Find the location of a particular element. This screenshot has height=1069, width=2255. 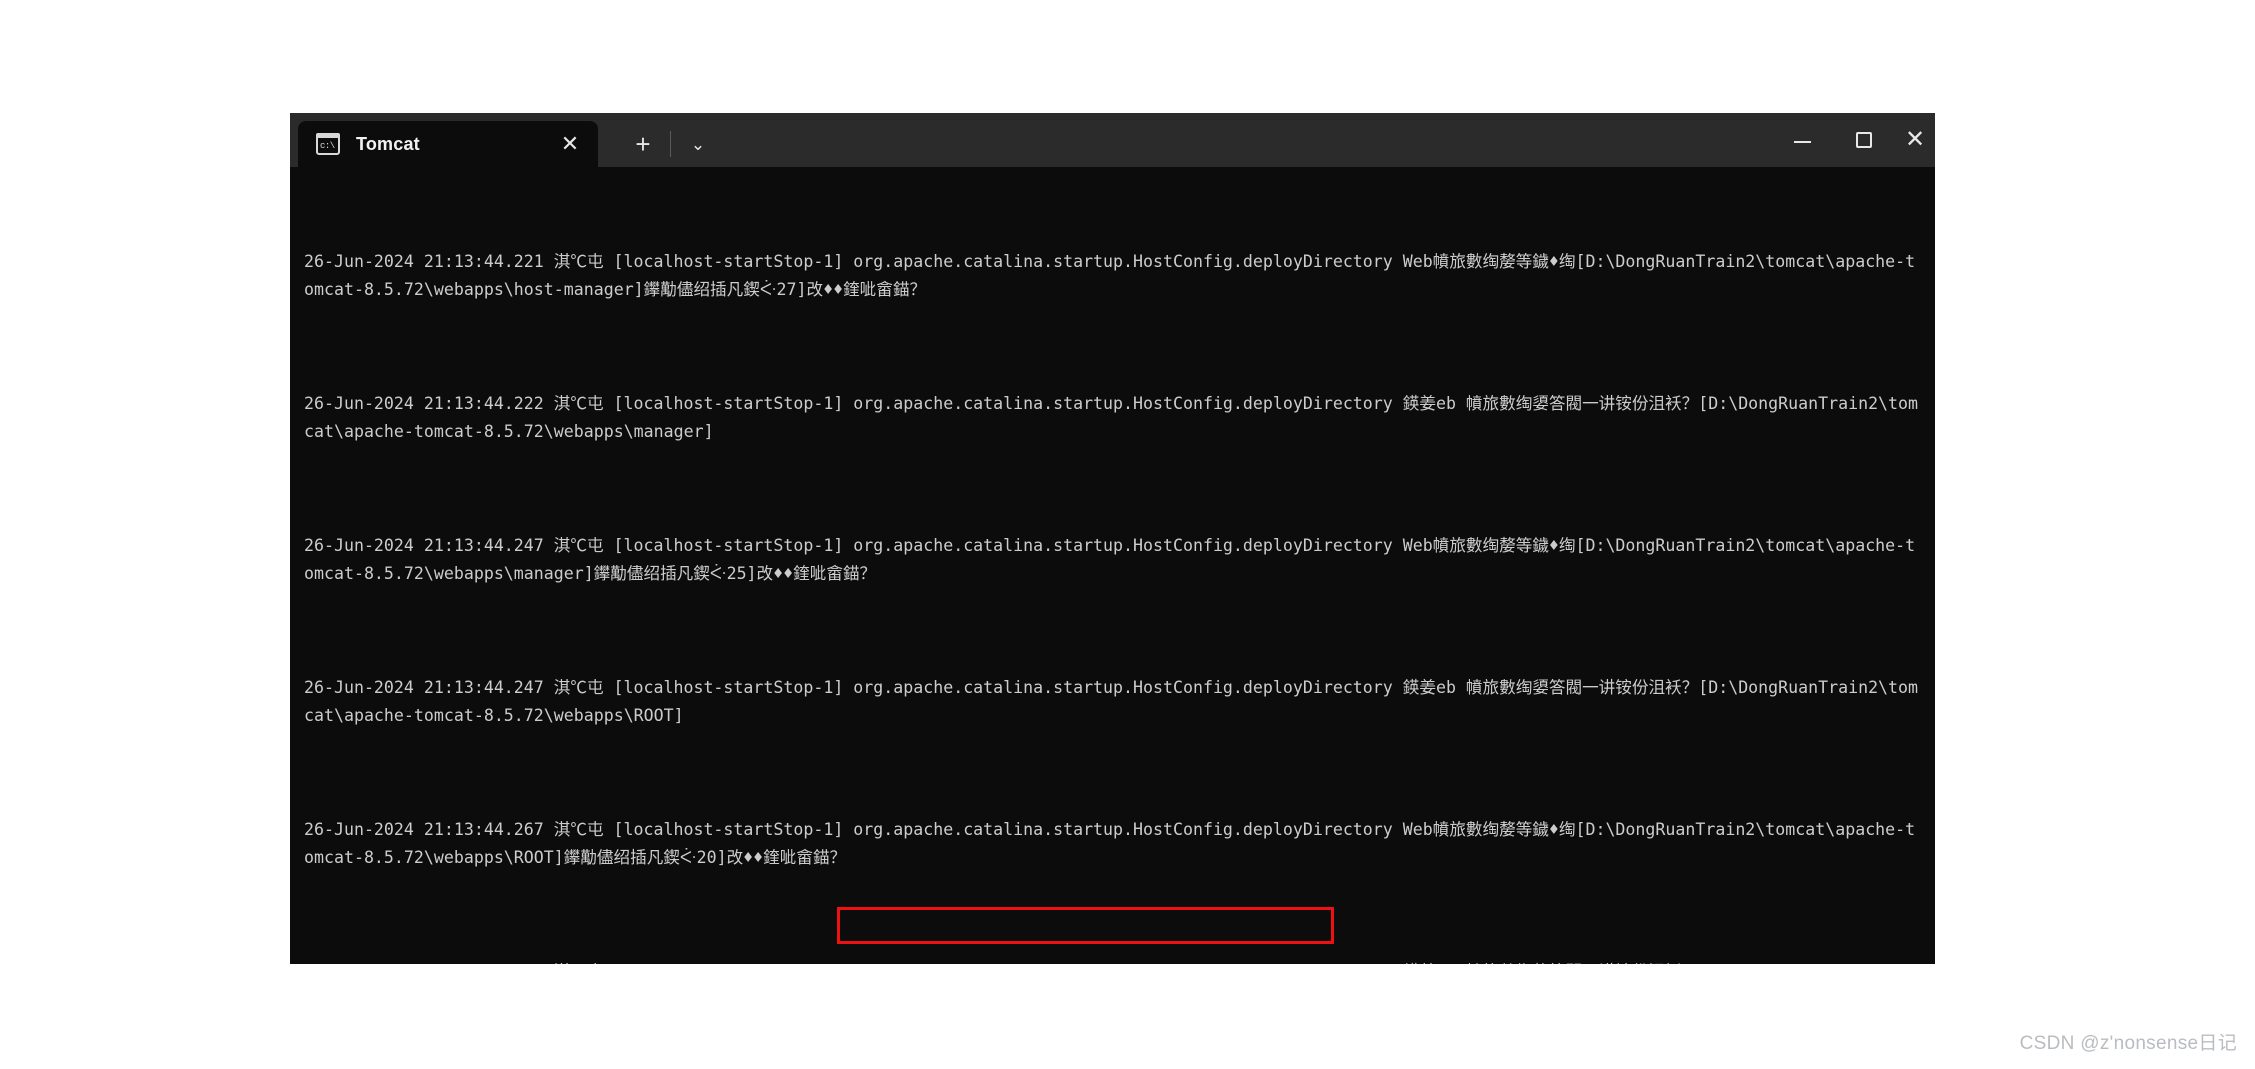

new-tab-button: + is located at coordinates (643, 144).